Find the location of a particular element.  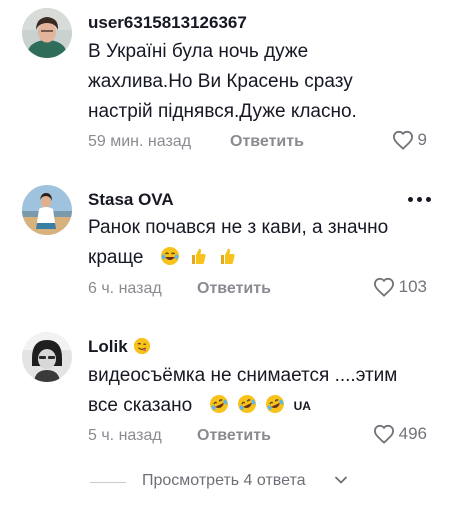

comment-username: Lolik is located at coordinates (121, 347).